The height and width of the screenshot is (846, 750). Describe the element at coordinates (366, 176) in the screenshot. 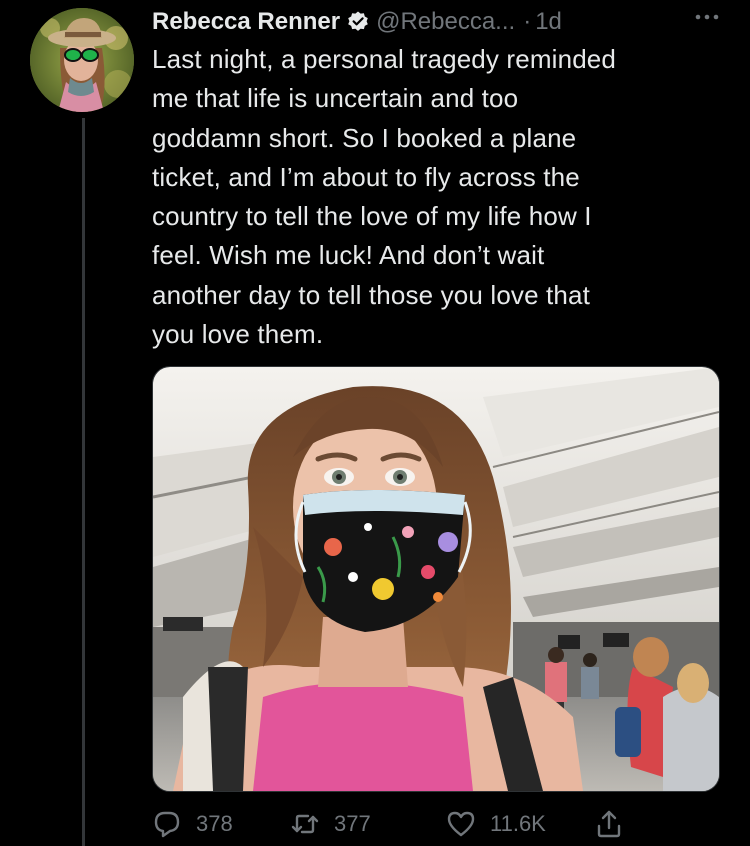

I see `tweet-text-line: ticket, and I’m about to fly across the` at that location.